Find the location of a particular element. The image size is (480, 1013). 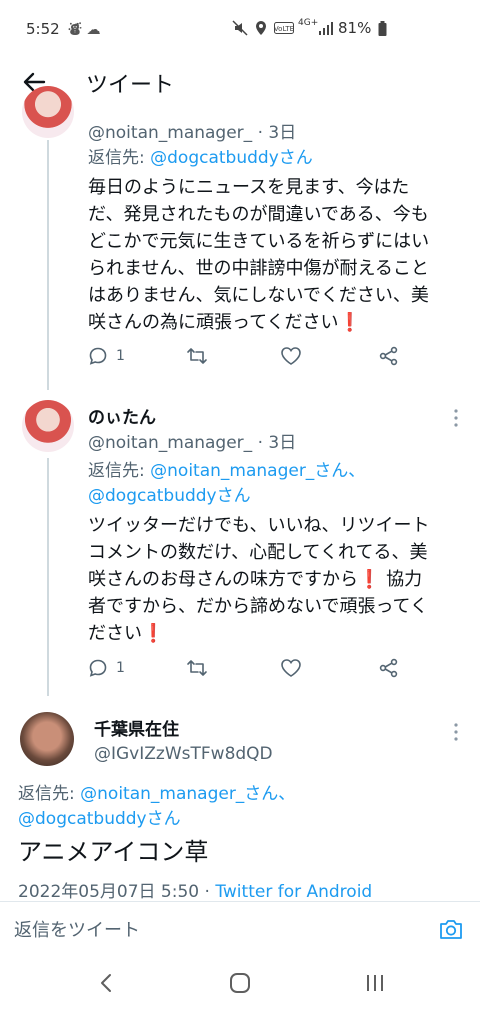

reply-to: 返信先: @dogcatbuddyさん is located at coordinates (200, 158).